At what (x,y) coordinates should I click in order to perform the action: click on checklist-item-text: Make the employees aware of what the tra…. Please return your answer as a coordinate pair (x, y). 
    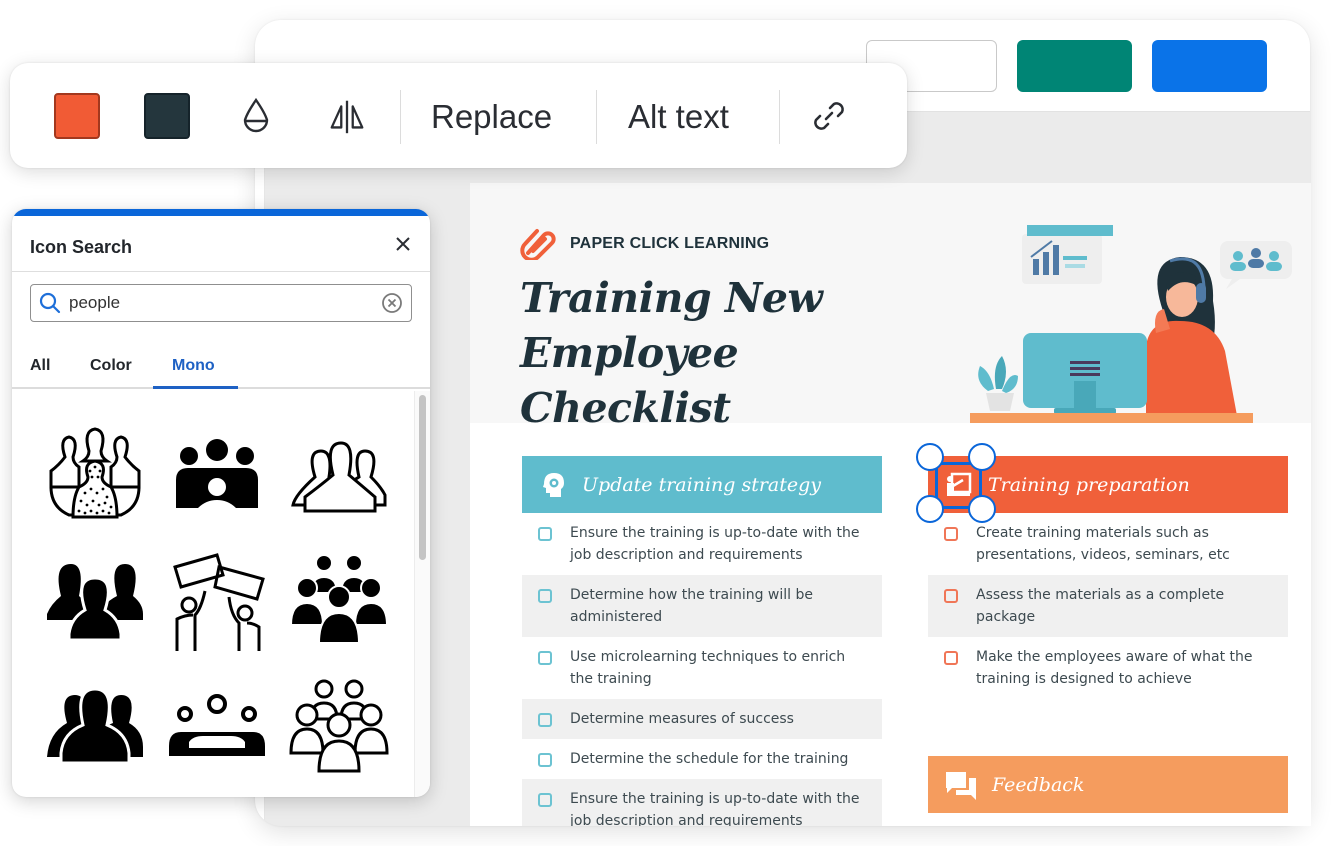
    Looking at the image, I should click on (1114, 668).